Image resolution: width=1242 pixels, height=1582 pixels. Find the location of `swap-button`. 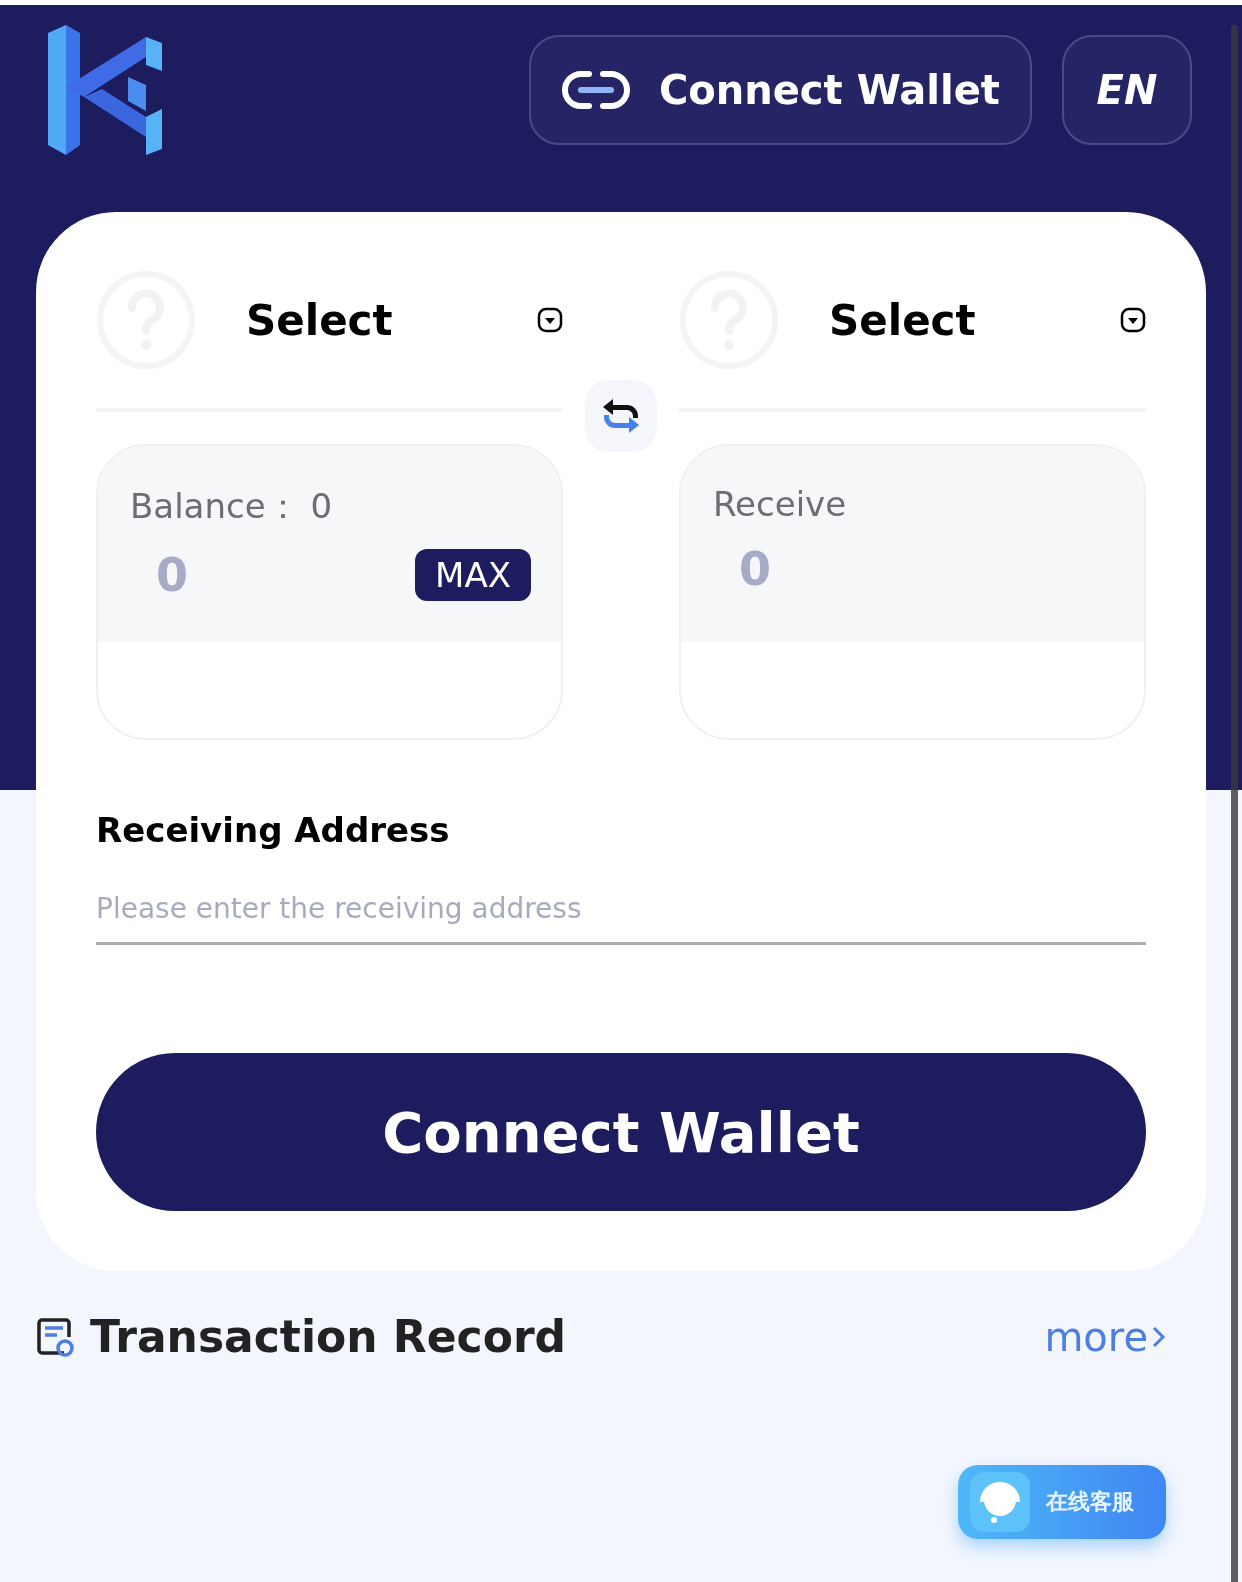

swap-button is located at coordinates (621, 416).